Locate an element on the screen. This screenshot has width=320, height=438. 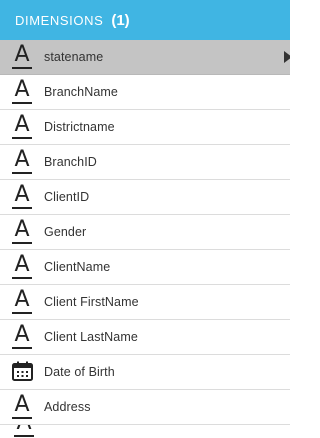
dimension-item-districtname: A Districtname is located at coordinates (145, 127).